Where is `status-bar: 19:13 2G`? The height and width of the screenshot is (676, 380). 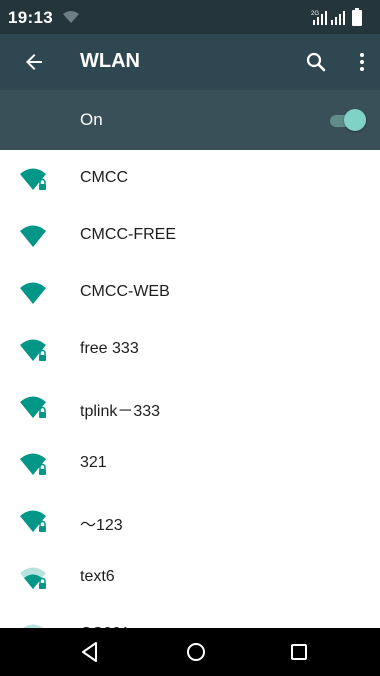 status-bar: 19:13 2G is located at coordinates (190, 17).